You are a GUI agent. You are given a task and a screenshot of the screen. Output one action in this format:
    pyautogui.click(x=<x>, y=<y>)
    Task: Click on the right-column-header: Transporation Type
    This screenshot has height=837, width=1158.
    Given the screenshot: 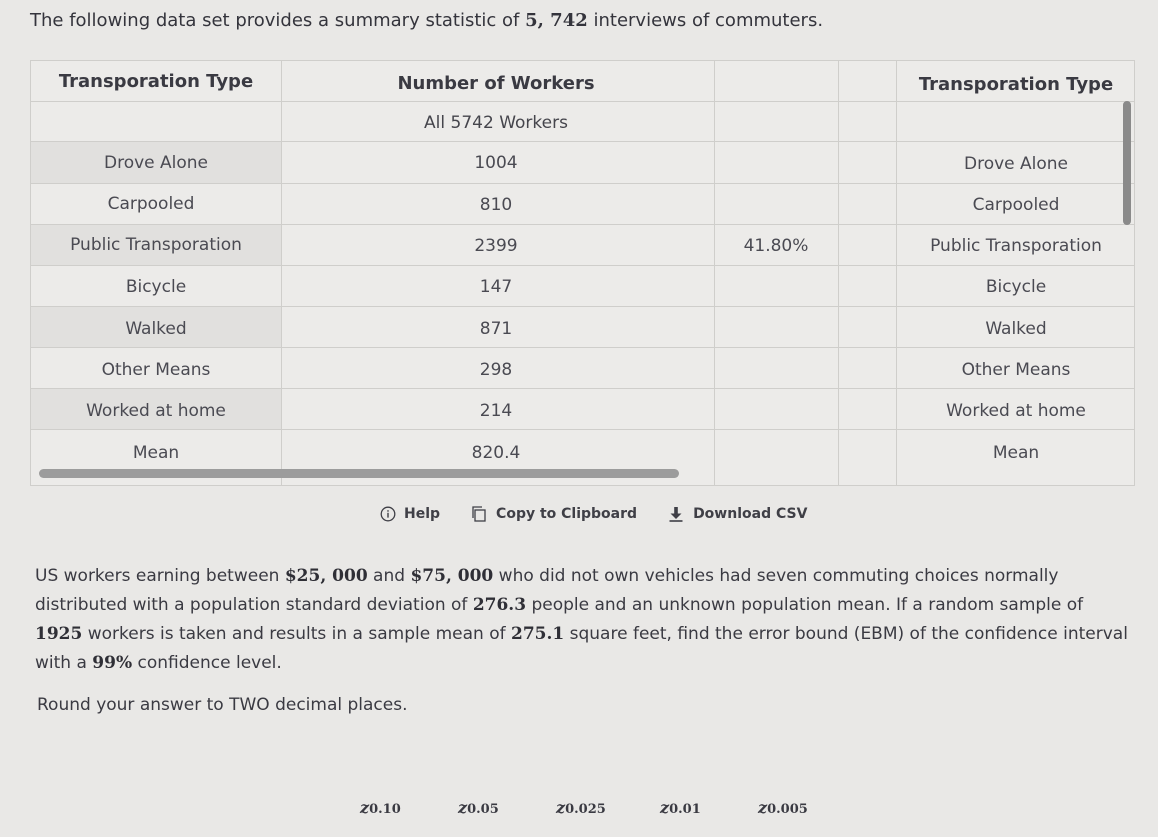 What is the action you would take?
    pyautogui.click(x=1016, y=84)
    